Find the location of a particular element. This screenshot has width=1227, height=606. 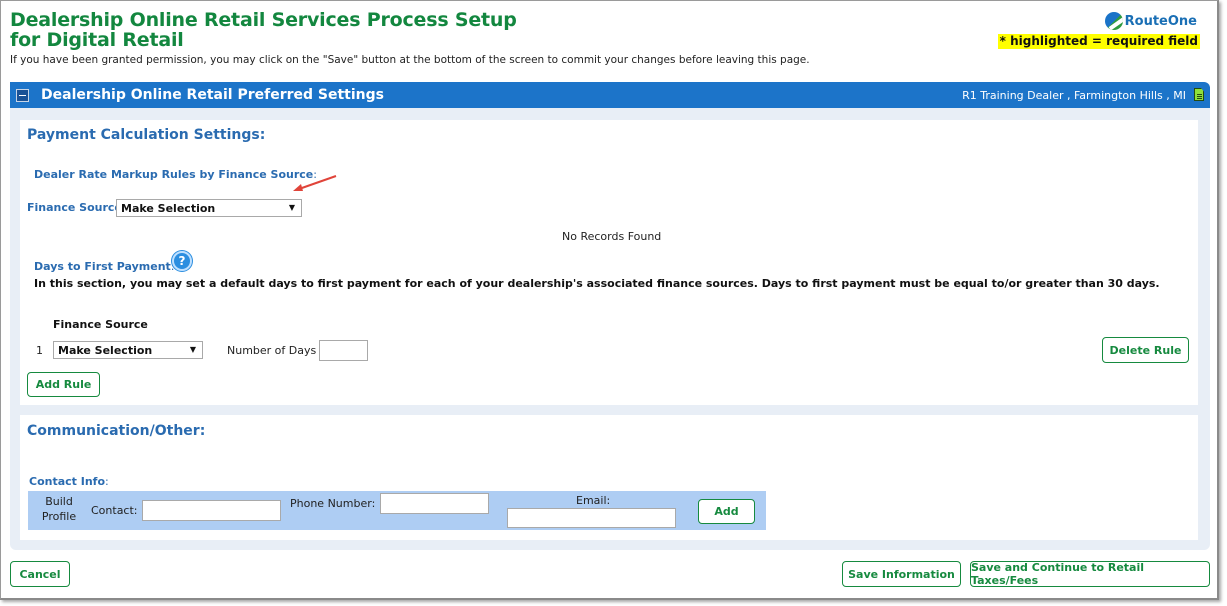

days-to-first-payment-heading: Days to First Payment: is located at coordinates (104, 266).